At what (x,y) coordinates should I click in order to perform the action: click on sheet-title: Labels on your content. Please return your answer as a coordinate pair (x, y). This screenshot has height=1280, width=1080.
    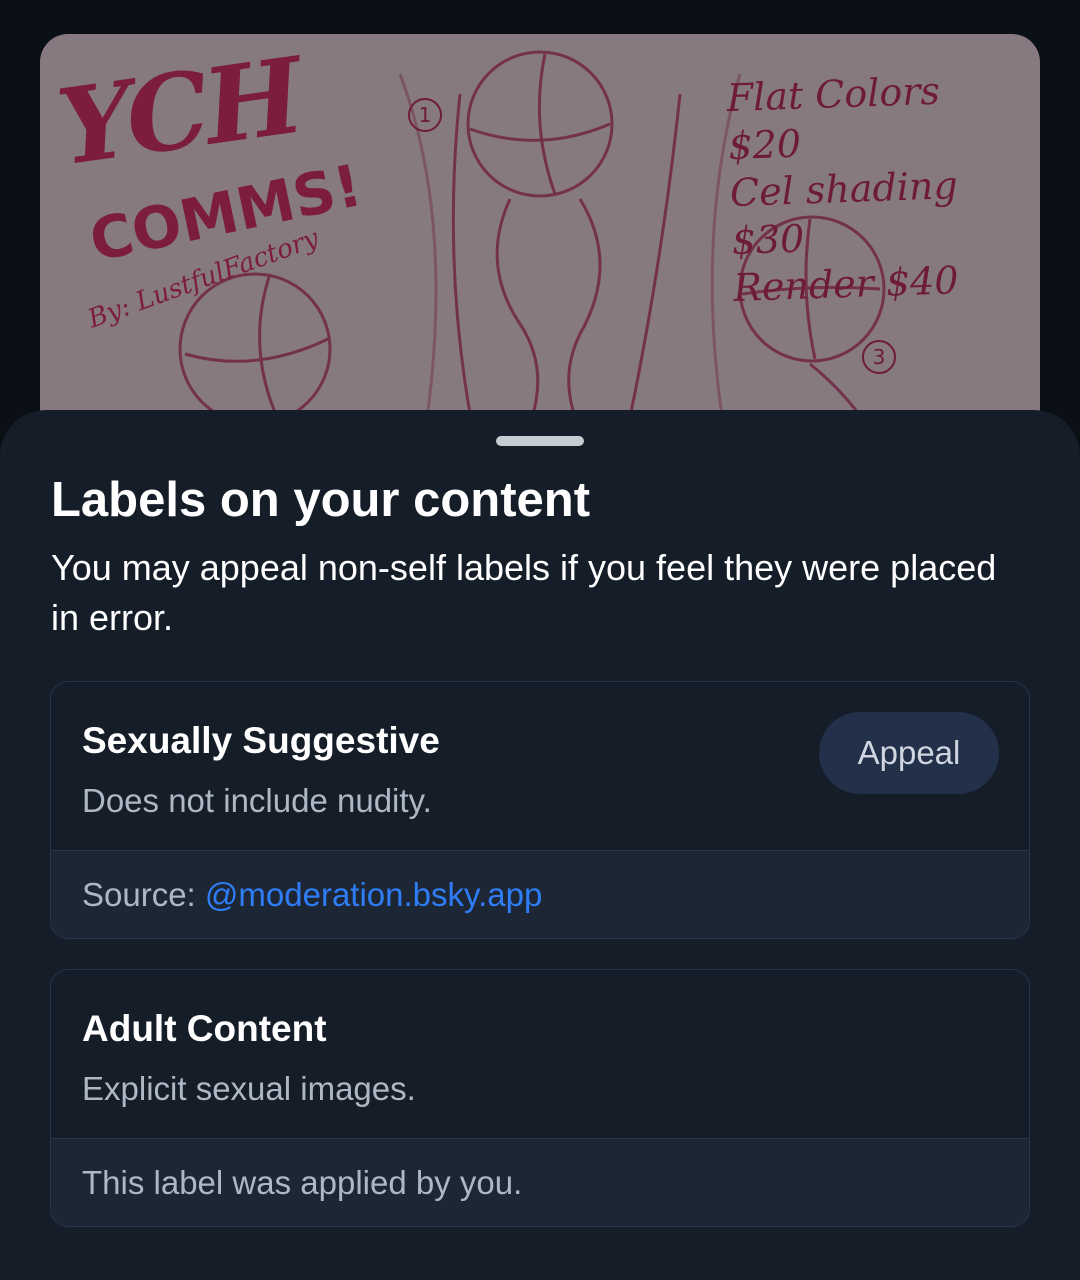
    Looking at the image, I should click on (321, 500).